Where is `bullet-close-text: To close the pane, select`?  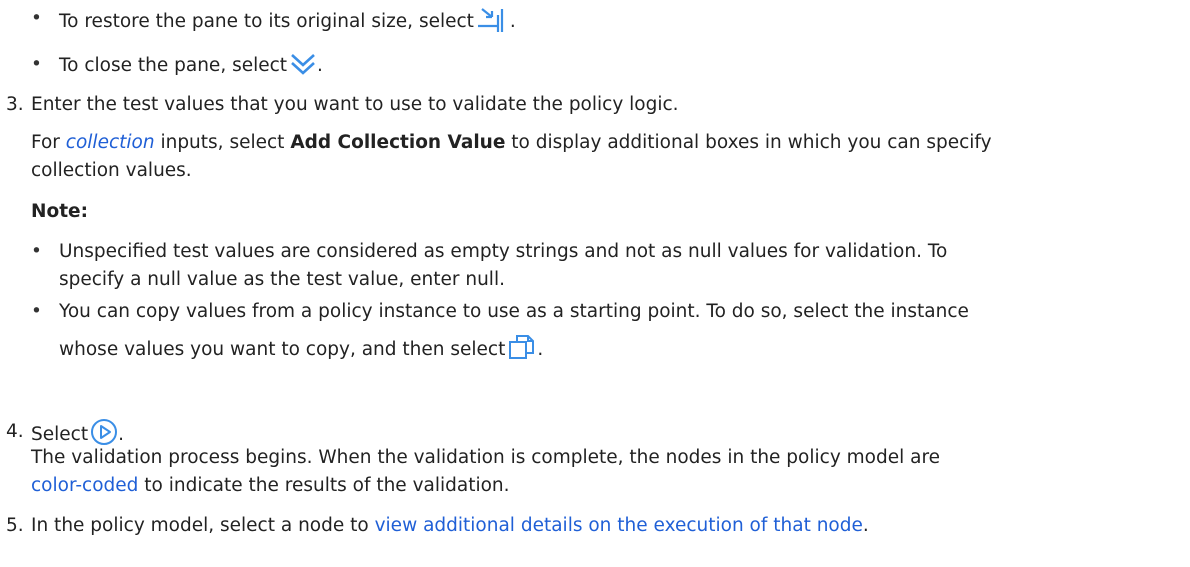
bullet-close-text: To close the pane, select is located at coordinates (173, 65).